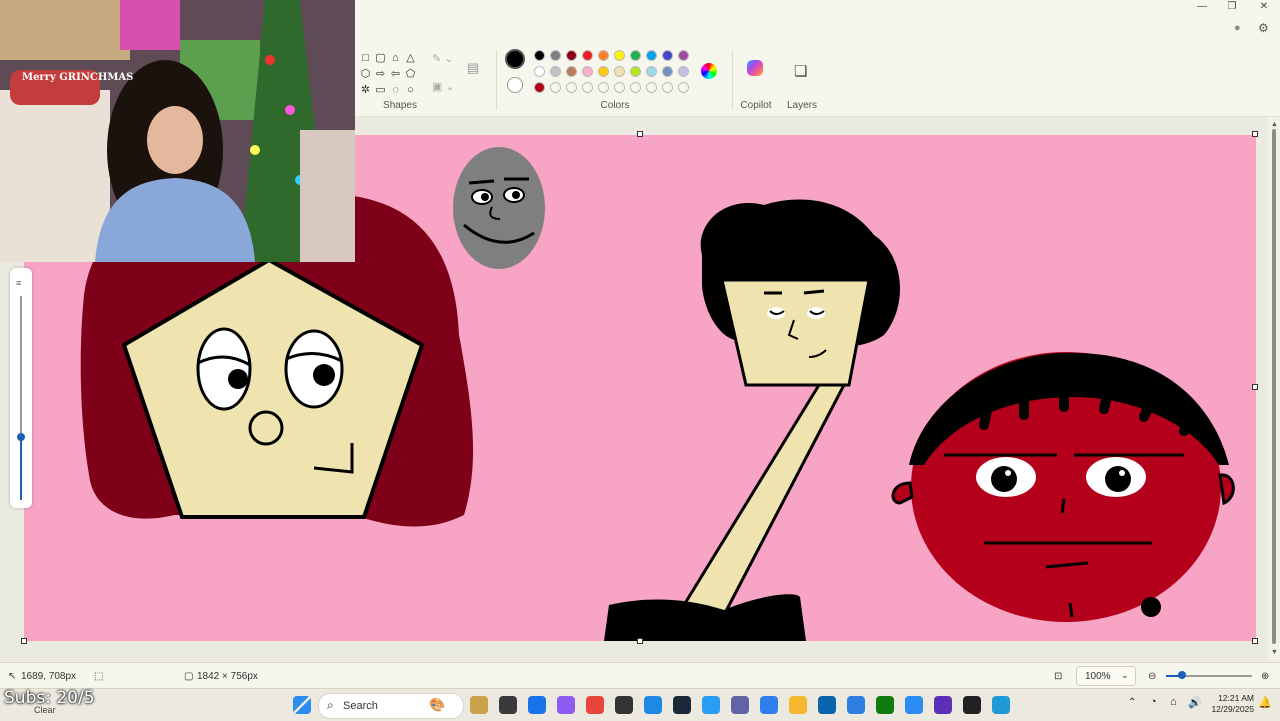  Describe the element at coordinates (380, 90) in the screenshot. I see `callout-shape-icon: ▭` at that location.